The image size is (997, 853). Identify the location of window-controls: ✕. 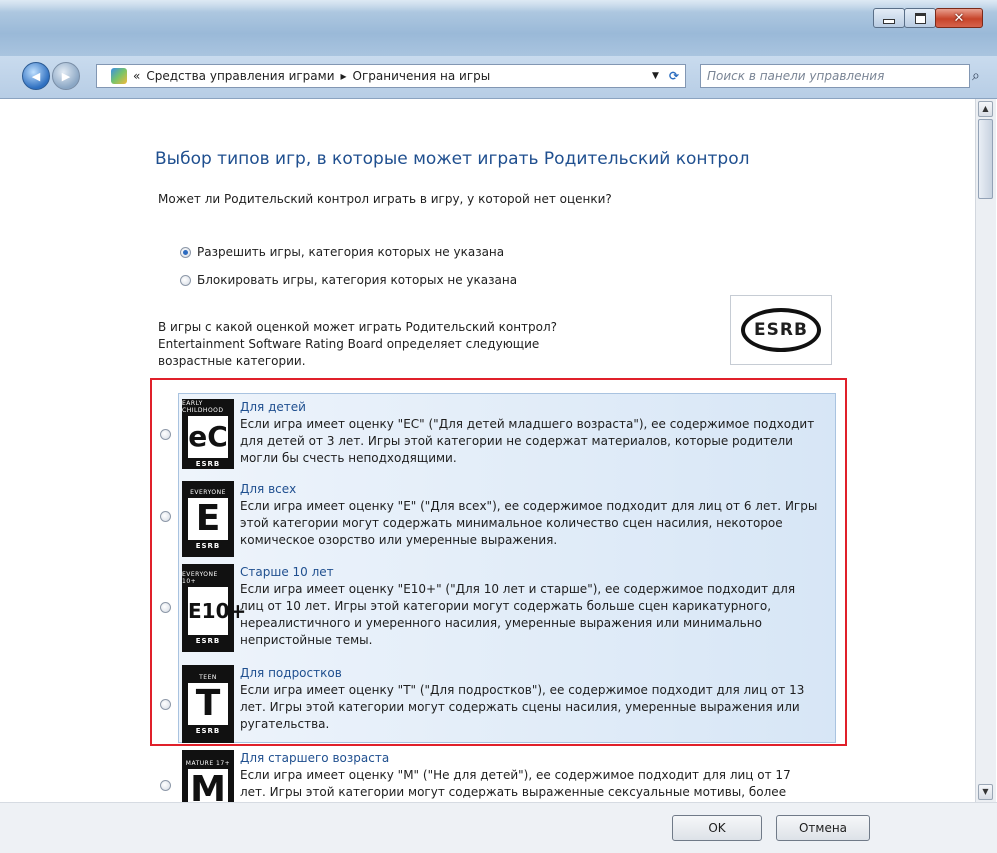
(928, 19).